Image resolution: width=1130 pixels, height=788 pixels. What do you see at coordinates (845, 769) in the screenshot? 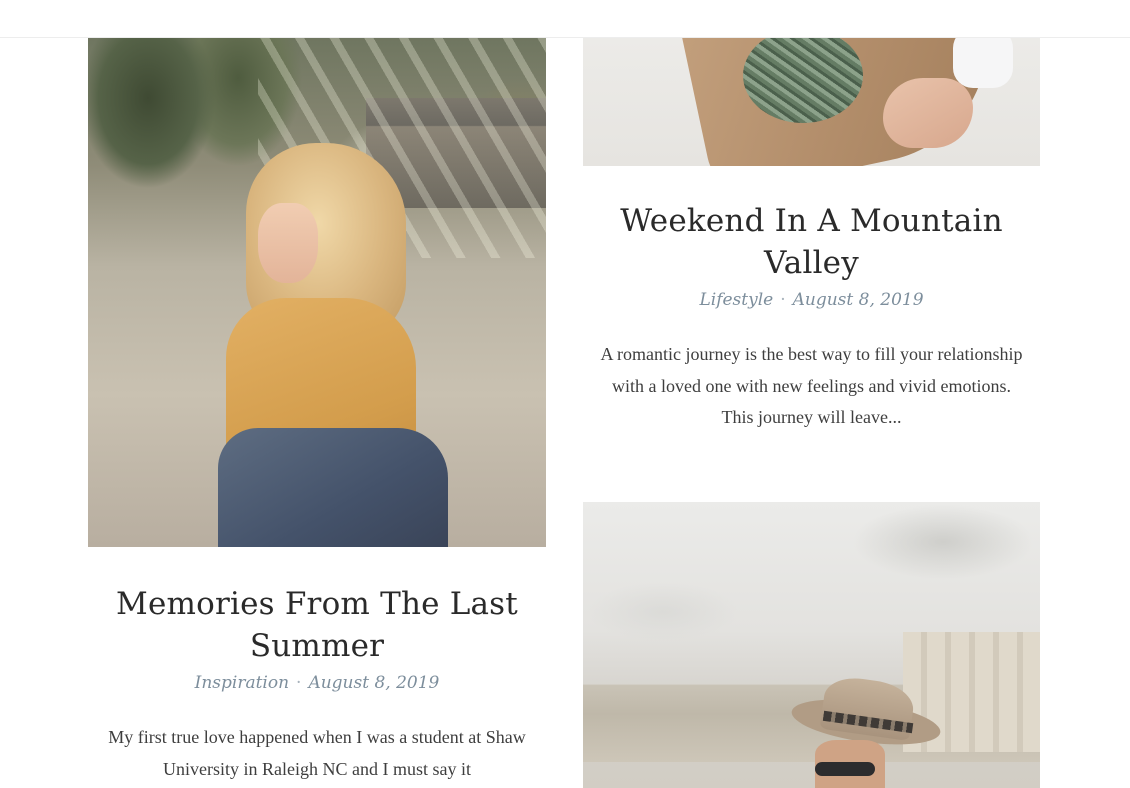
I see `sunglasses` at bounding box center [845, 769].